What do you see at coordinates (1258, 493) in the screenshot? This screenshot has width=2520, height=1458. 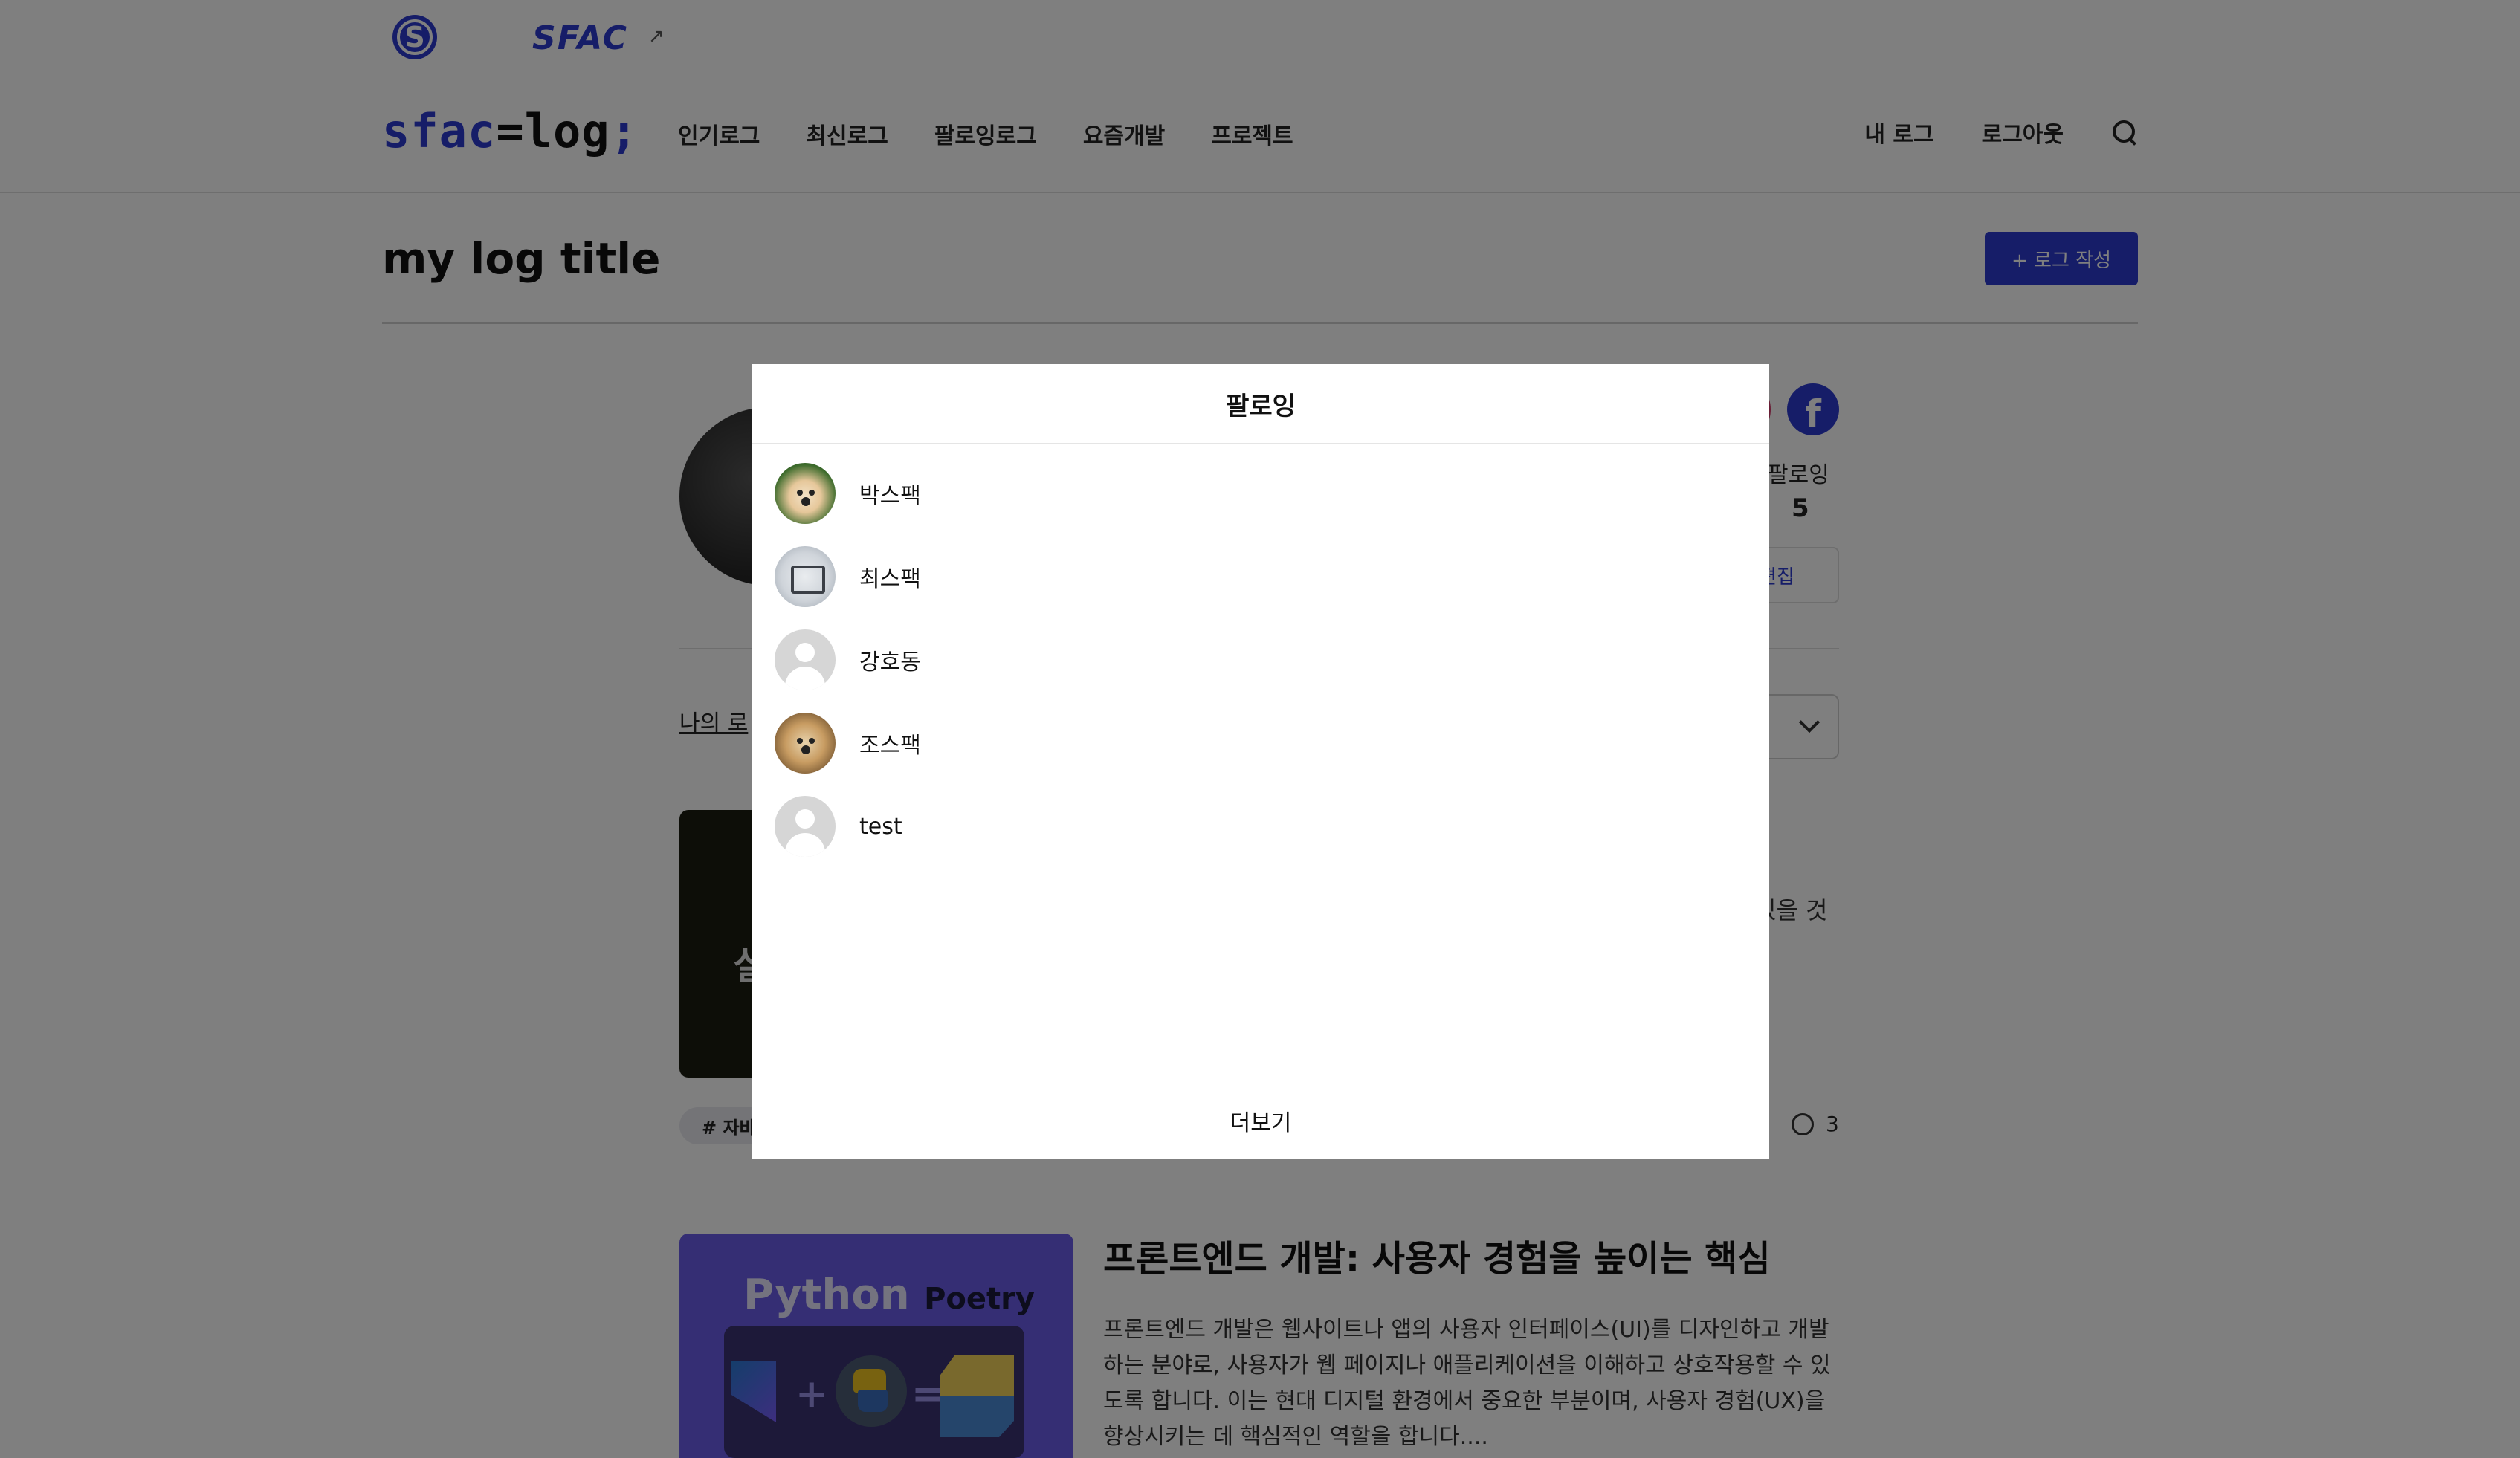 I see `following-item: 박스팩` at bounding box center [1258, 493].